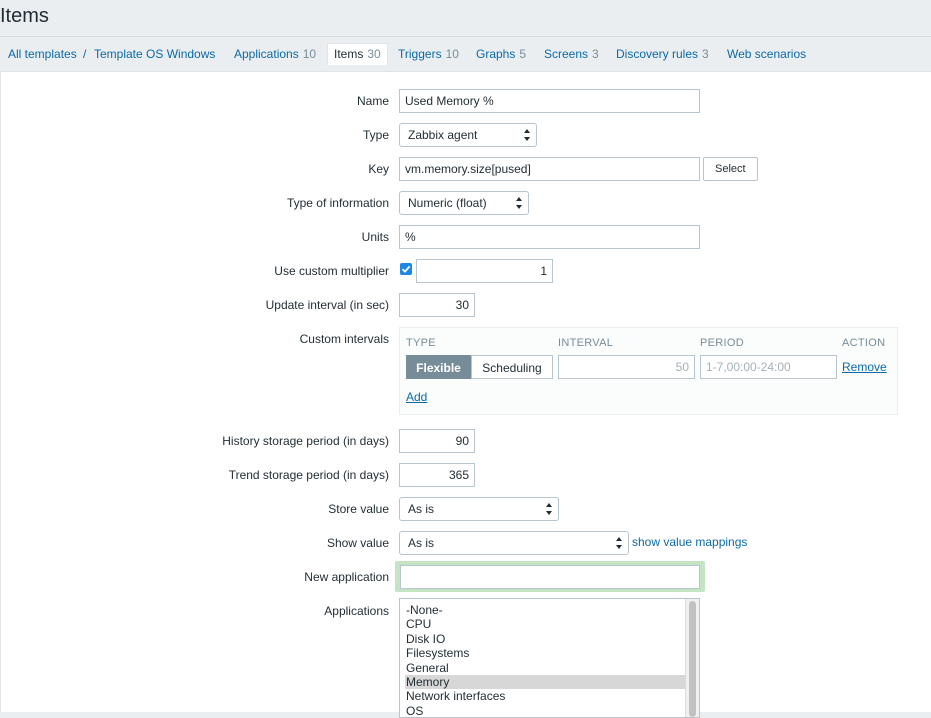 This screenshot has height=718, width=931. I want to click on show-value-label: Show value, so click(357, 543).